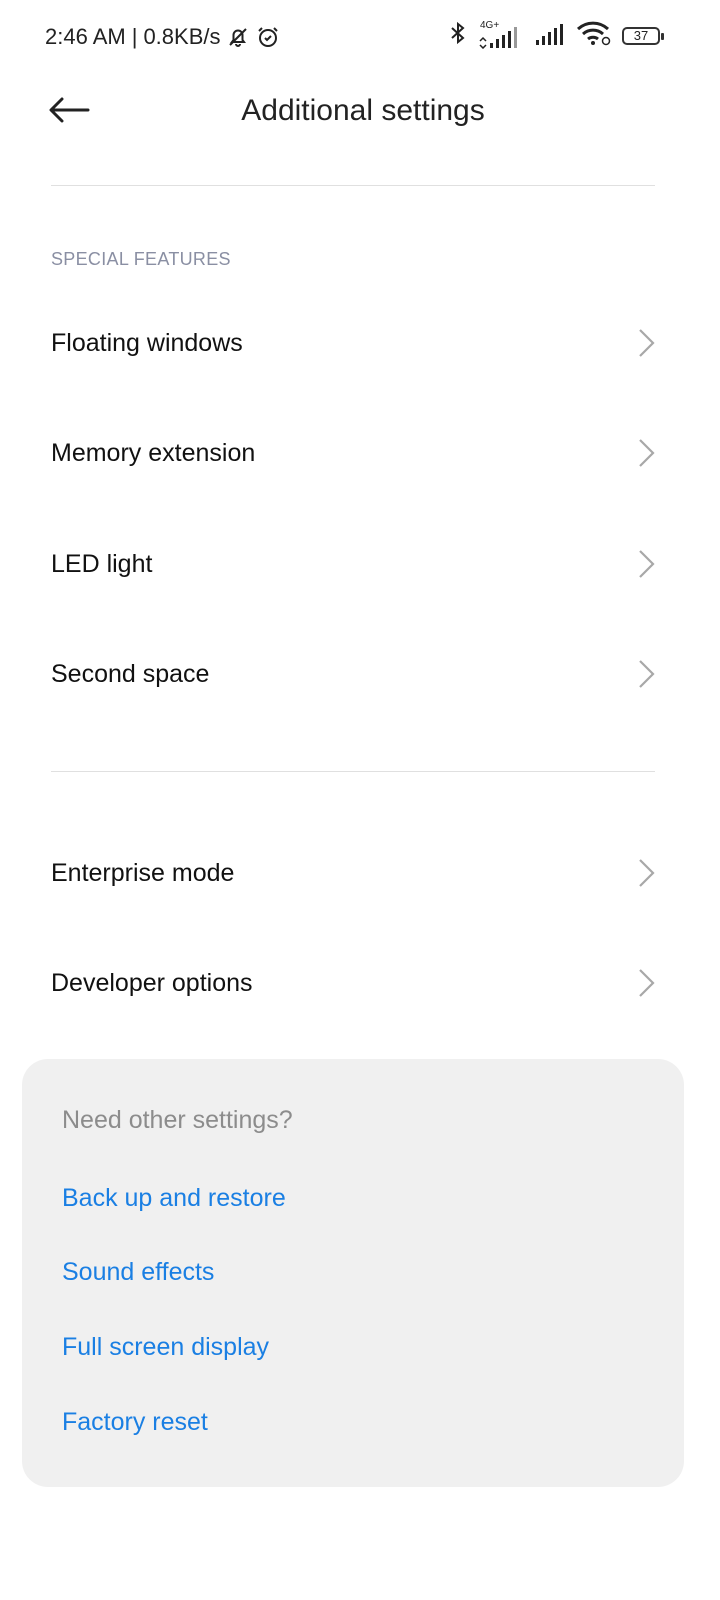 Image resolution: width=720 pixels, height=1600 pixels. What do you see at coordinates (147, 342) in the screenshot?
I see `row-label: Floating windows` at bounding box center [147, 342].